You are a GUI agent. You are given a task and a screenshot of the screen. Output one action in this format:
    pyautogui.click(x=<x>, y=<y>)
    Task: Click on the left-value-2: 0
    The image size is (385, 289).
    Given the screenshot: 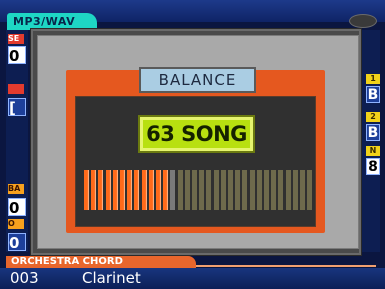 What is the action you would take?
    pyautogui.click(x=17, y=207)
    